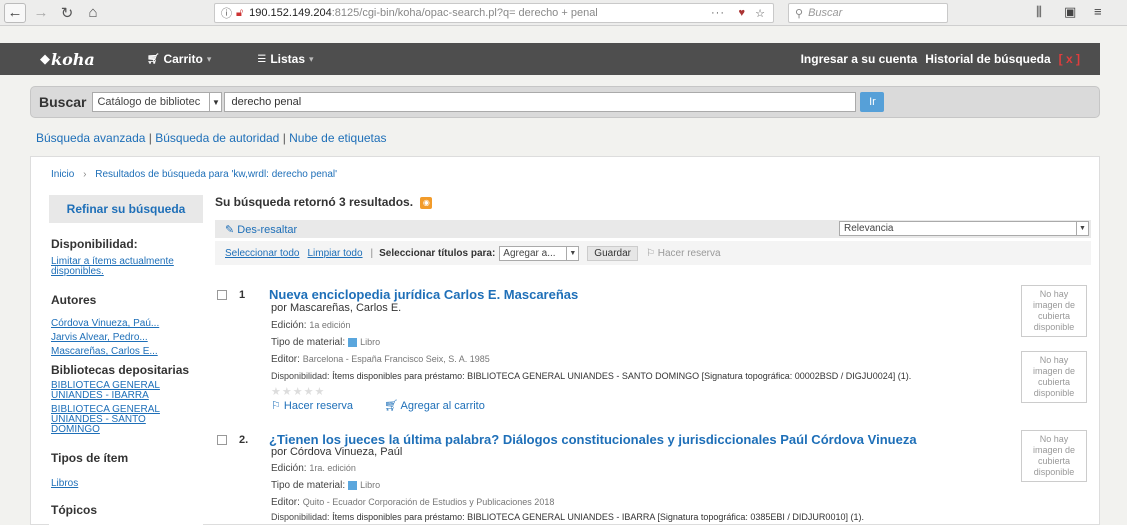 This screenshot has width=1127, height=525. What do you see at coordinates (612, 253) in the screenshot?
I see `save-button: Guardar` at bounding box center [612, 253].